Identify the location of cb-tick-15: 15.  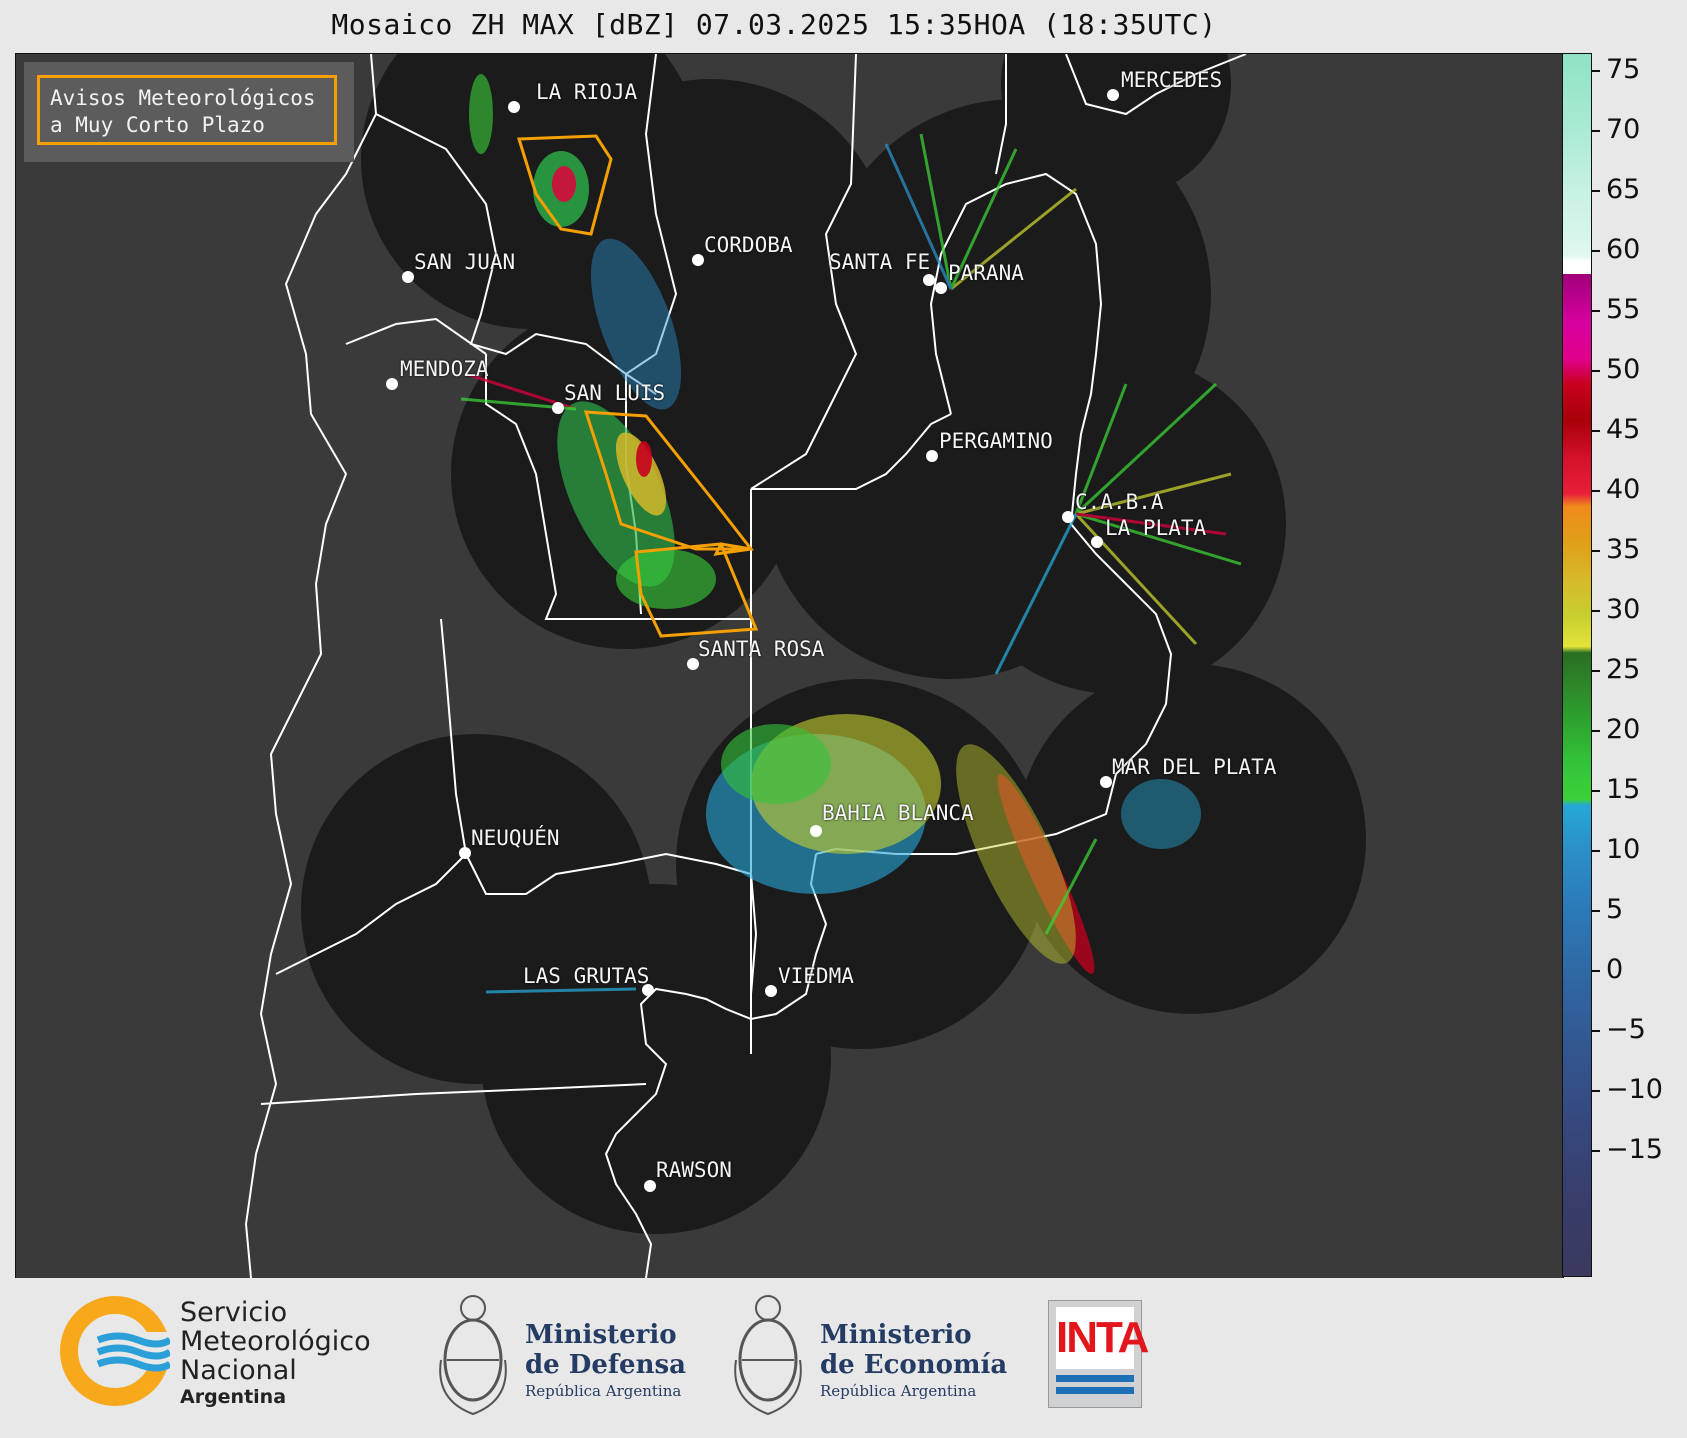
(1616, 789).